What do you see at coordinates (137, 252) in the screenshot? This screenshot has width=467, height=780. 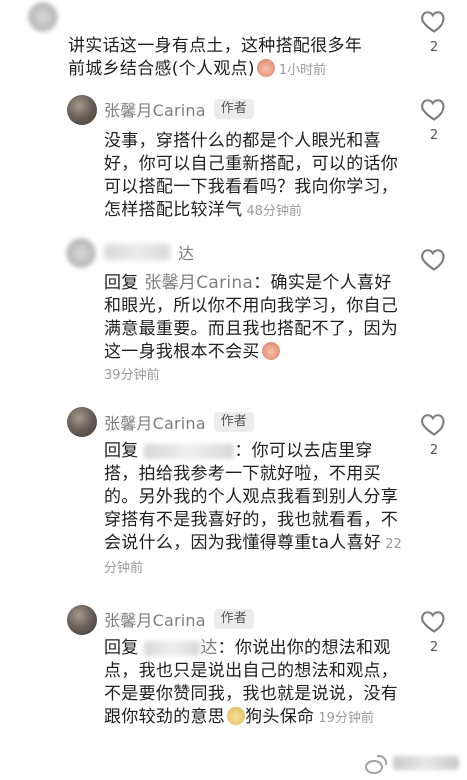 I see `blurred-author-name` at bounding box center [137, 252].